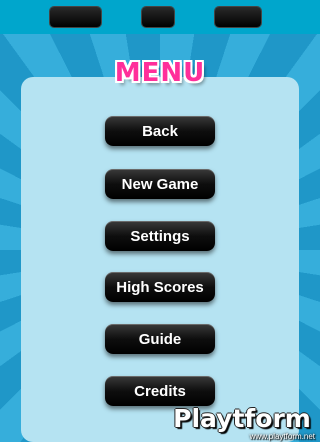 Image resolution: width=320 pixels, height=442 pixels. I want to click on playtform-watermark: Playtform www.playtform.net, so click(243, 423).